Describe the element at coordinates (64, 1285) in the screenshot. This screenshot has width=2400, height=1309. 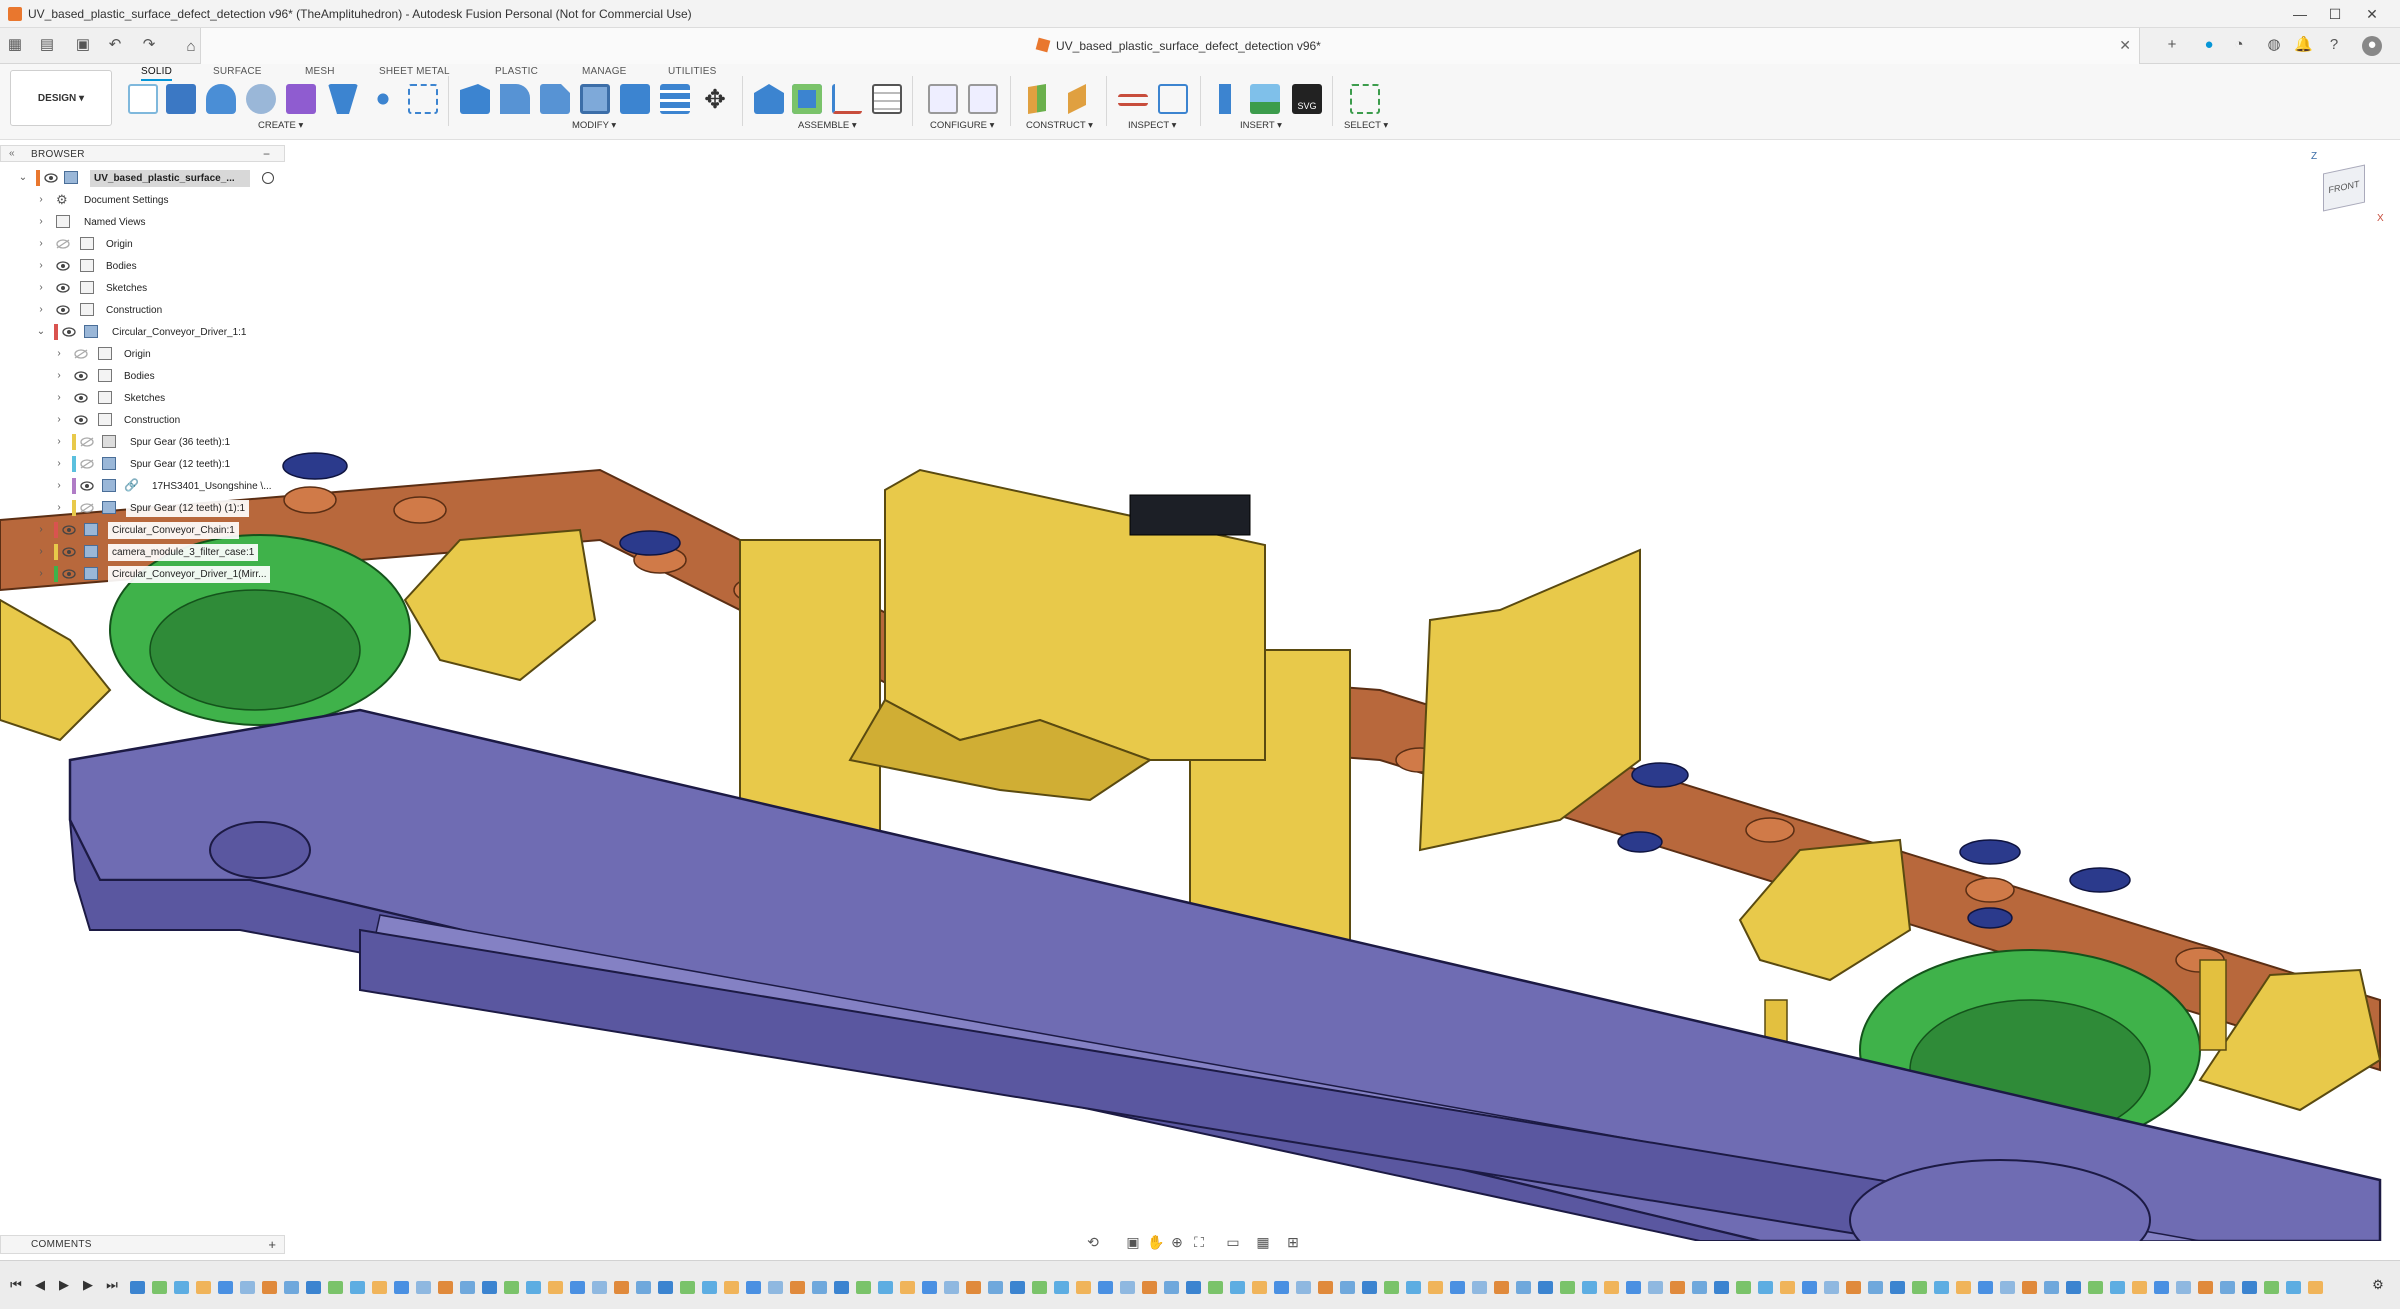
I see `play-icon: ▶` at that location.